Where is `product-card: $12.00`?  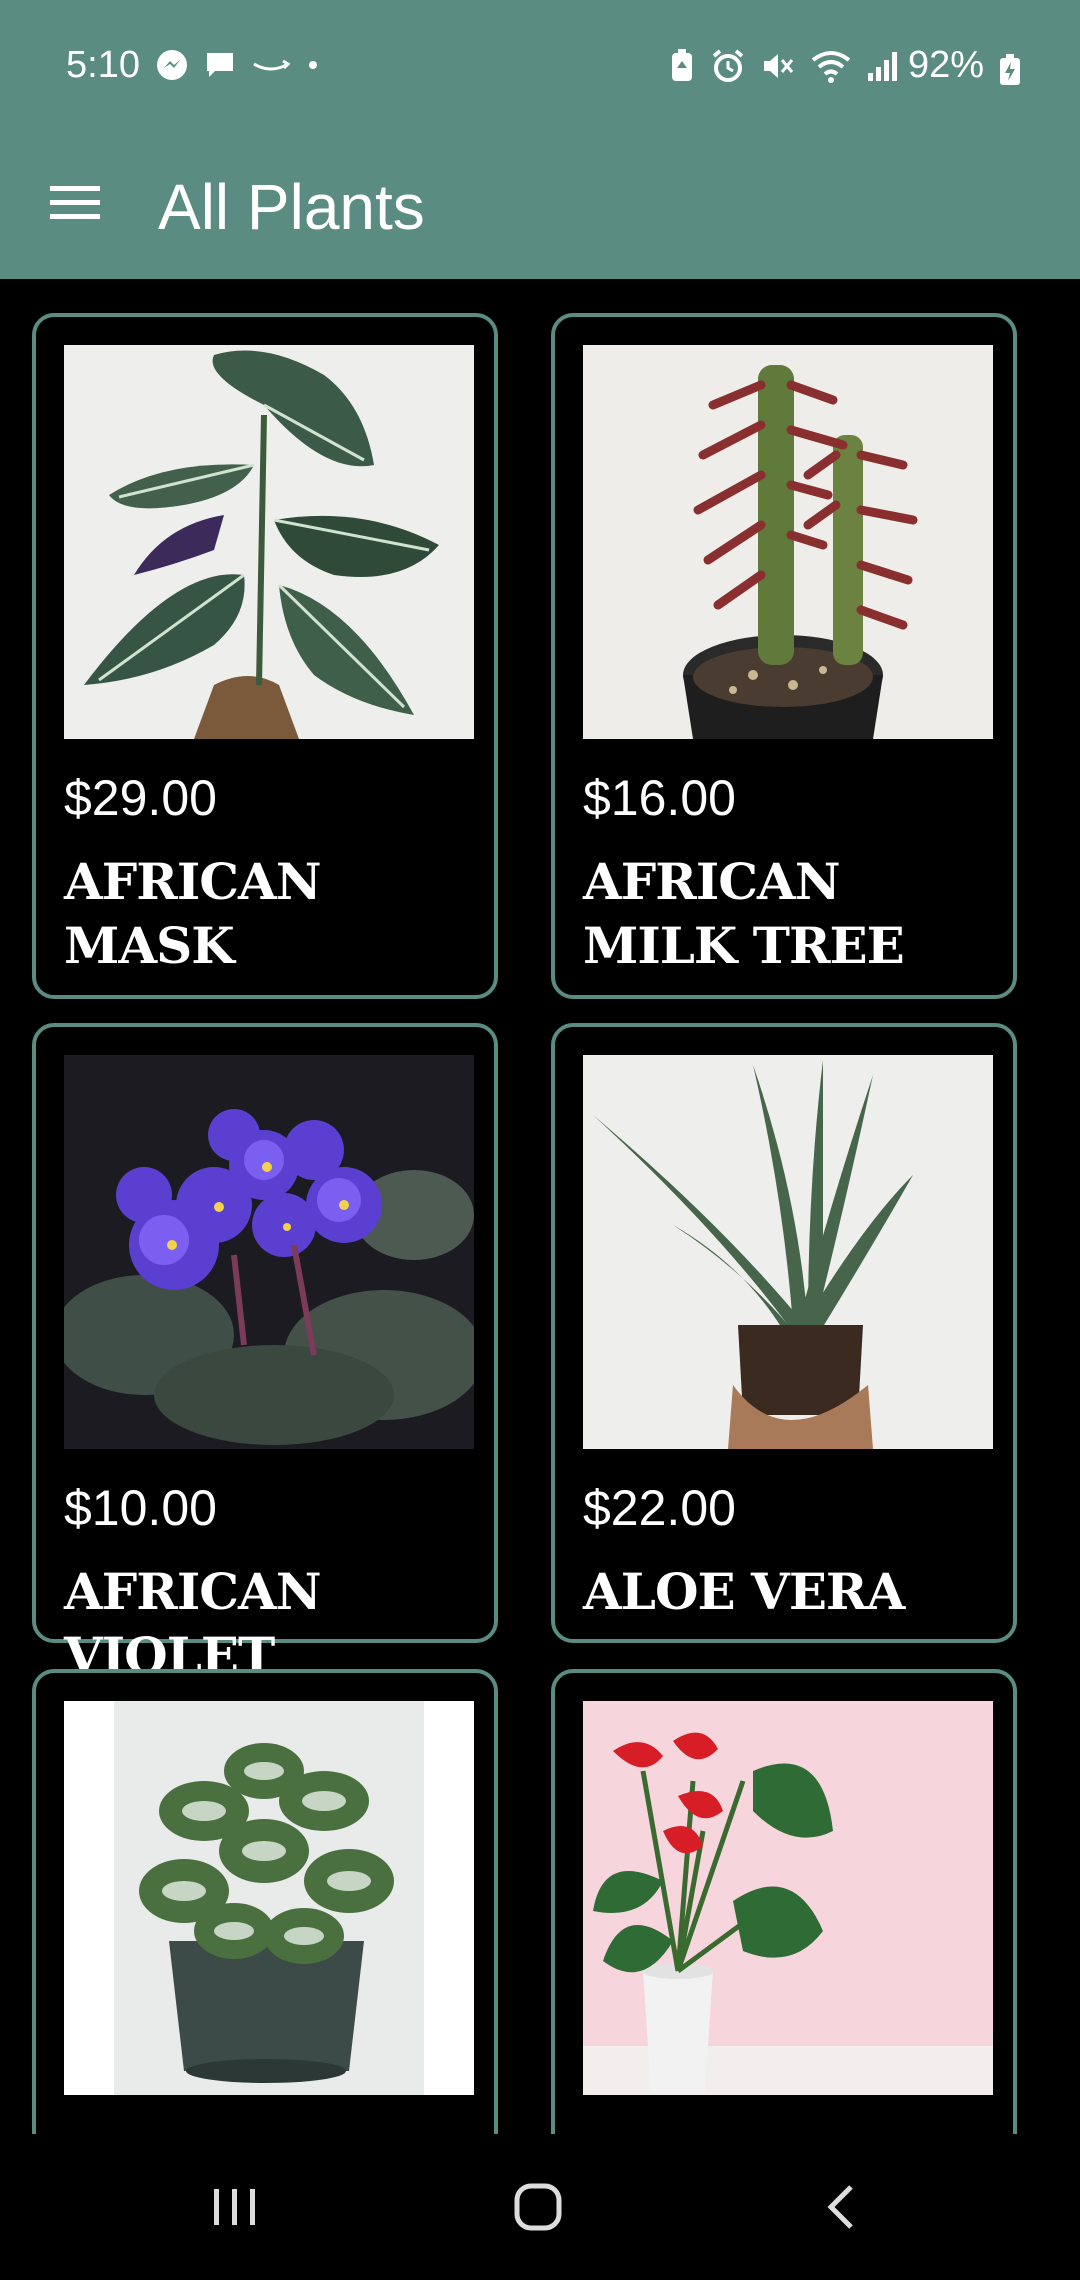 product-card: $12.00 is located at coordinates (265, 1901).